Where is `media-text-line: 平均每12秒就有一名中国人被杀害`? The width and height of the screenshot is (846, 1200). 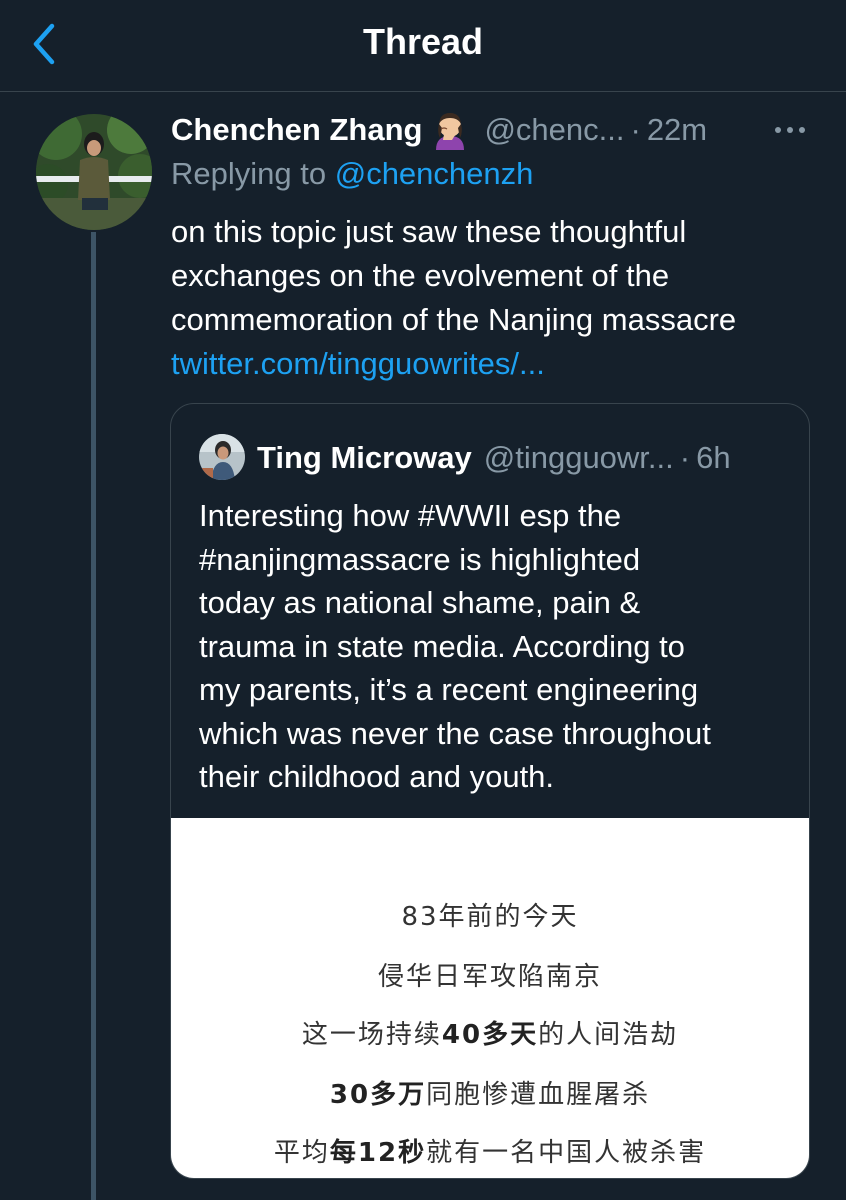 media-text-line: 平均每12秒就有一名中国人被杀害 is located at coordinates (490, 1150).